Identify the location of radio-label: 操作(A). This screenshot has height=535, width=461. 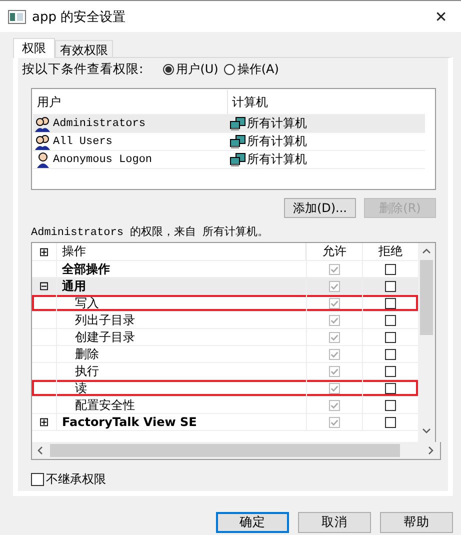
(258, 69).